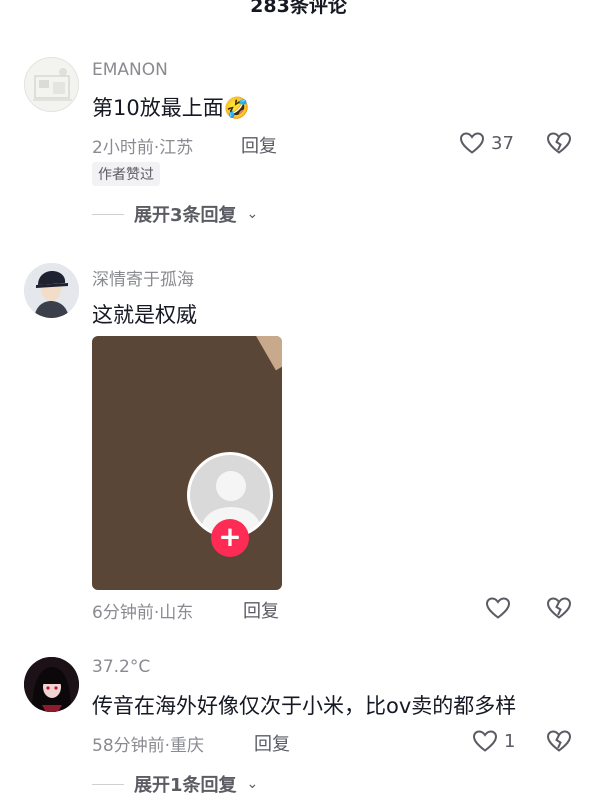  What do you see at coordinates (268, 353) in the screenshot?
I see `image-corner` at bounding box center [268, 353].